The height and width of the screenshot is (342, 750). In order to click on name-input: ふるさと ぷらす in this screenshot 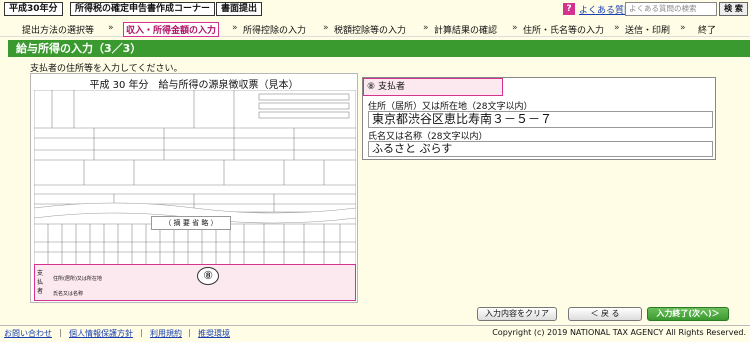, I will do `click(540, 149)`.